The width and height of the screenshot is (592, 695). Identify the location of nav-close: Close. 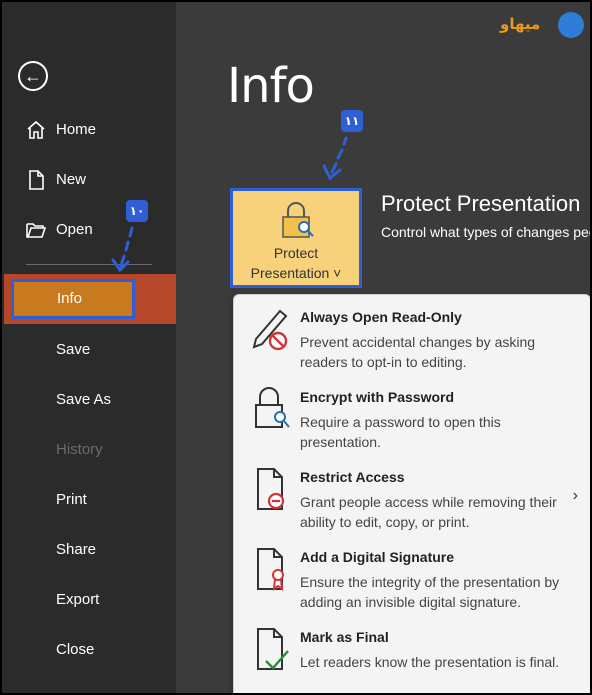
(89, 650).